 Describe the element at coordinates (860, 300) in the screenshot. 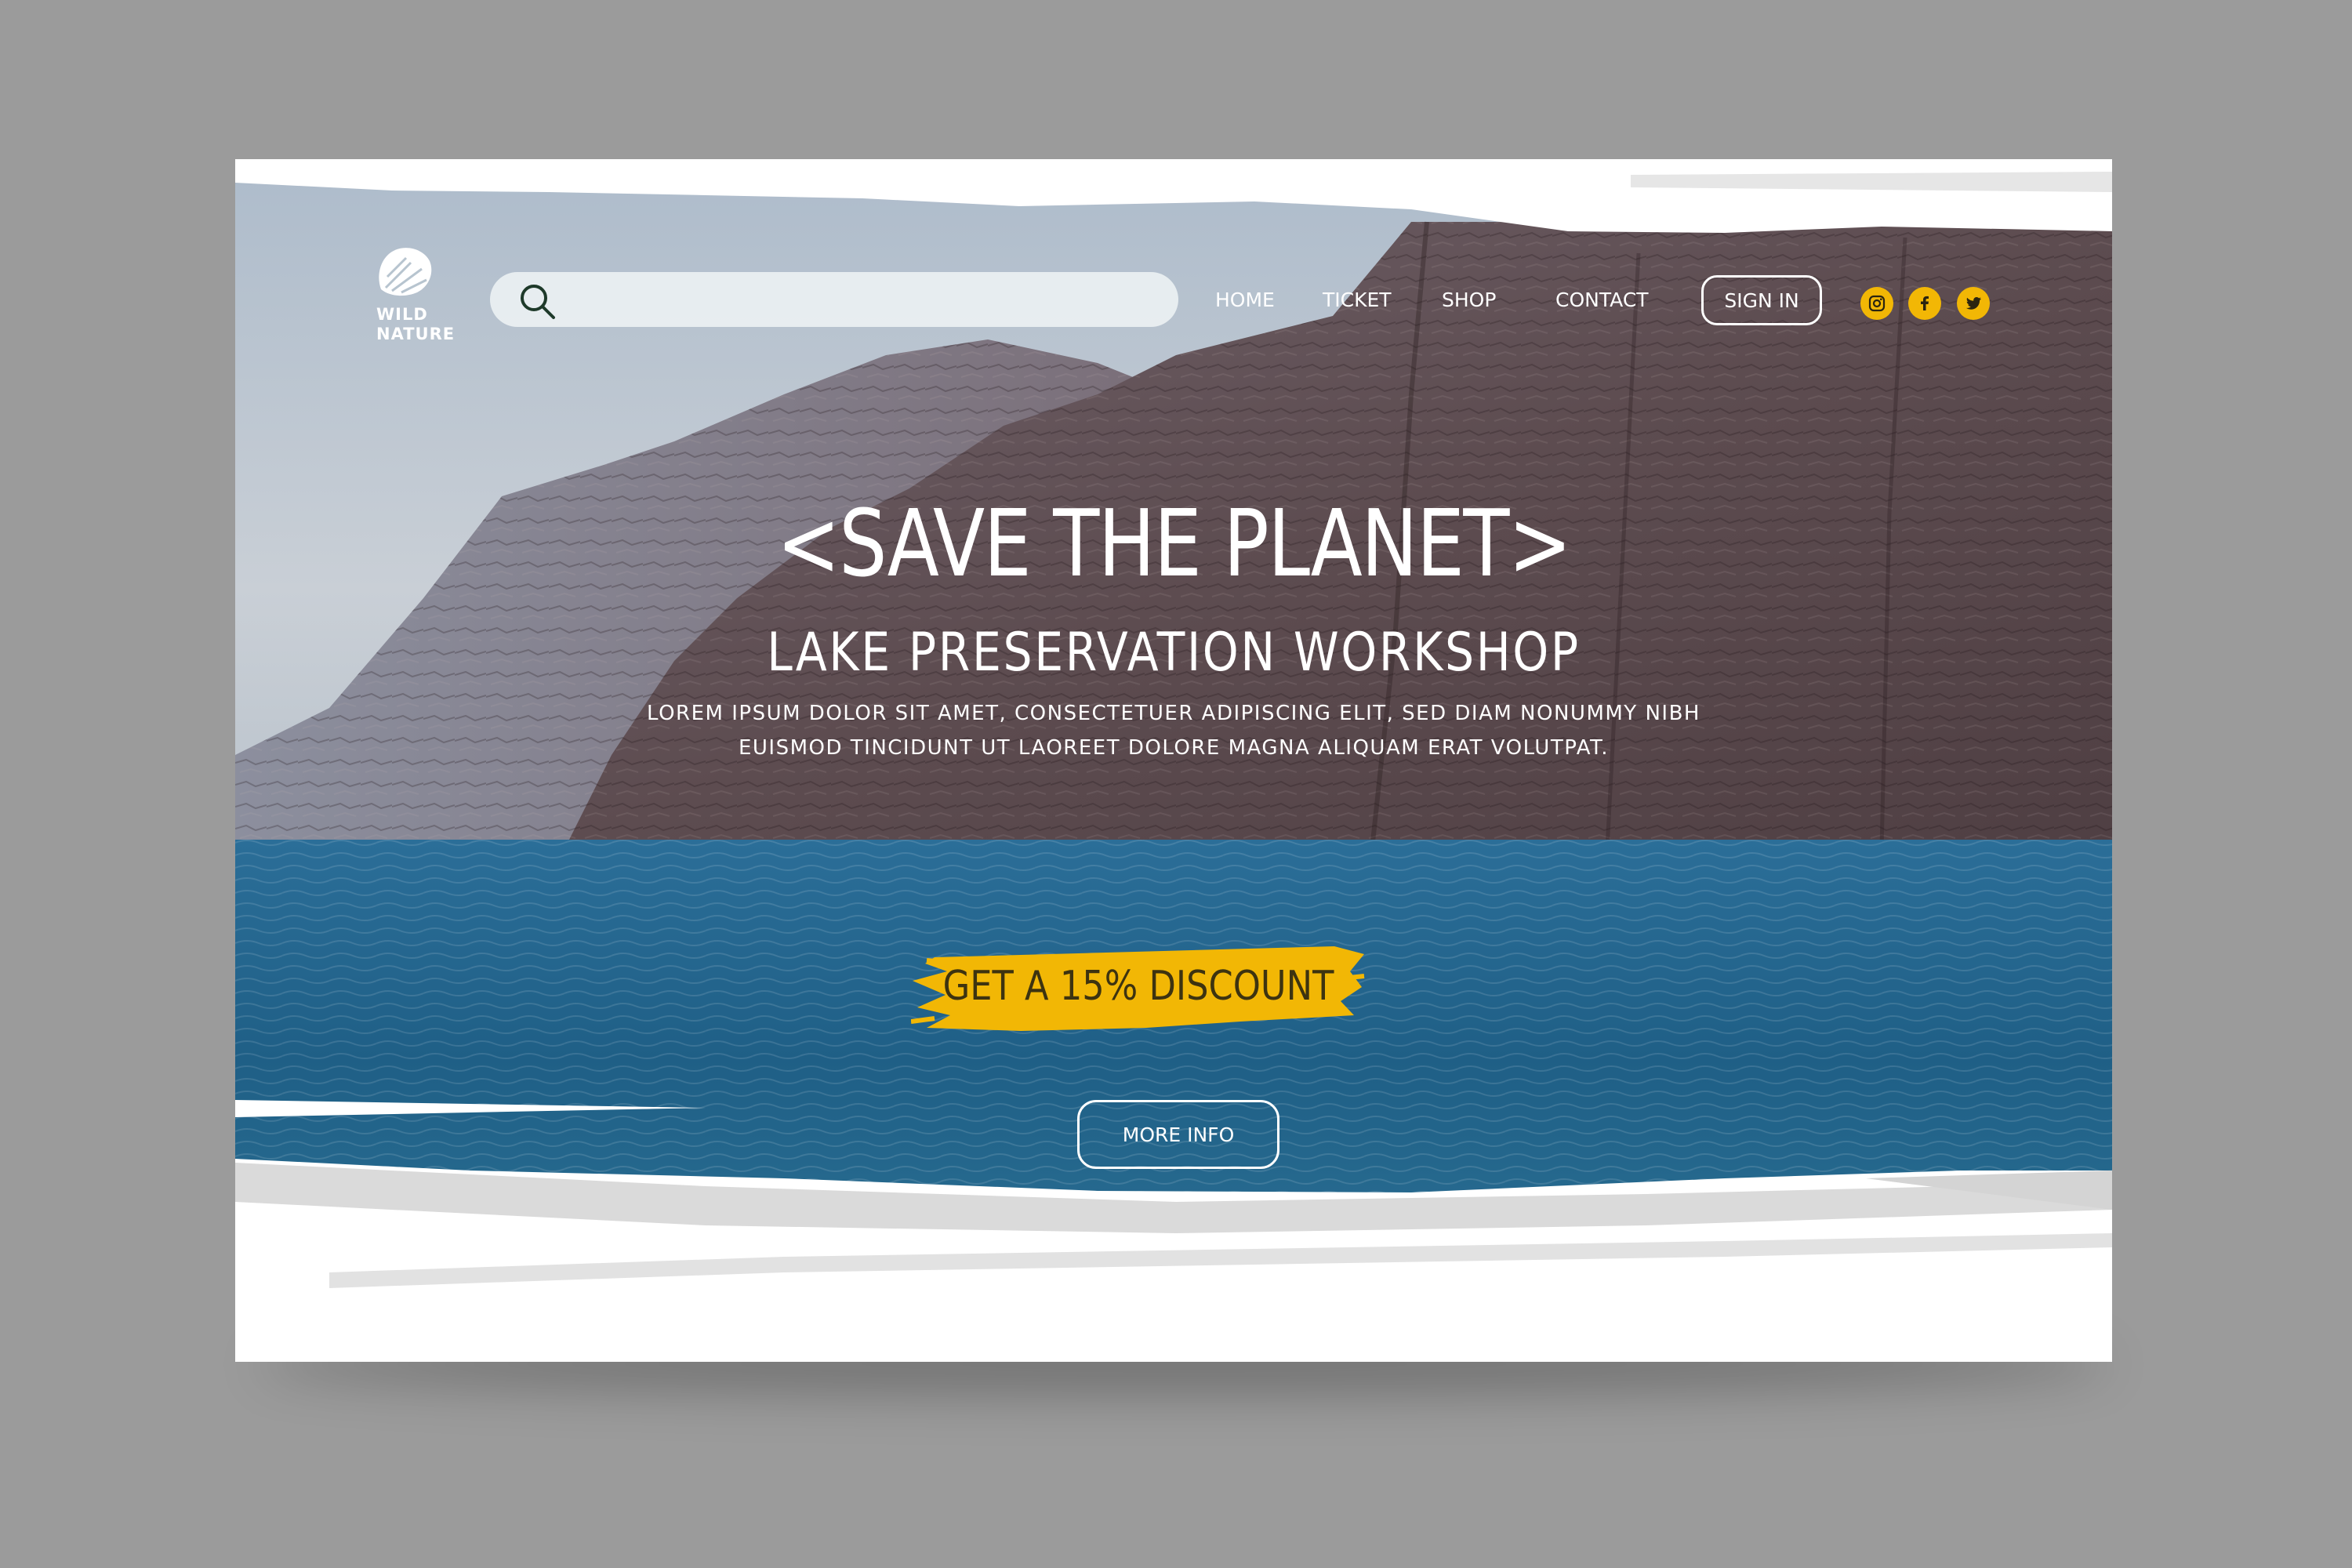

I see `search-input` at that location.